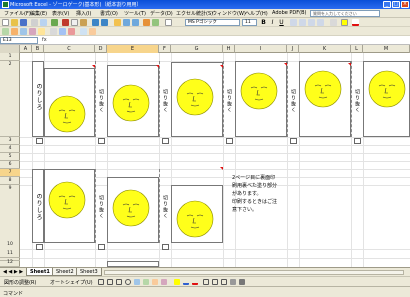  What do you see at coordinates (311, 22) in the screenshot?
I see `align-right-icon` at bounding box center [311, 22].